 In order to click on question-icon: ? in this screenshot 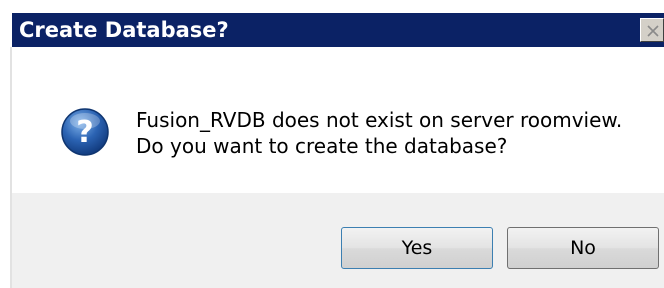, I will do `click(85, 132)`.